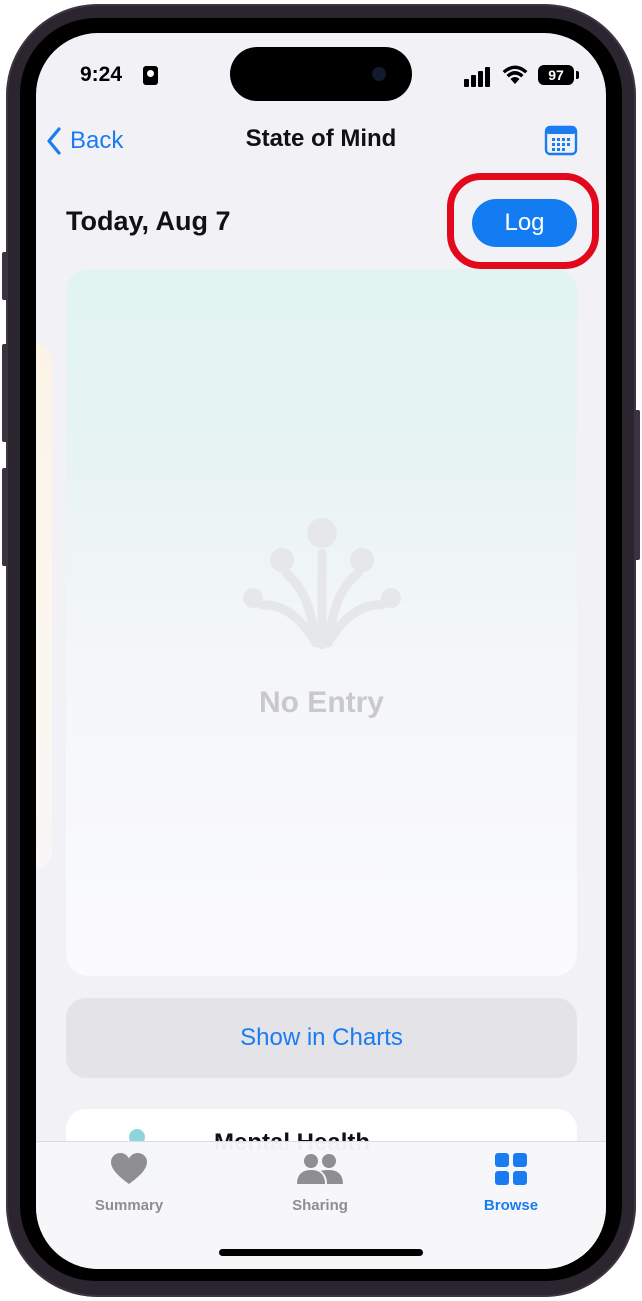 The height and width of the screenshot is (1301, 642). What do you see at coordinates (321, 74) in the screenshot?
I see `dynamic-island` at bounding box center [321, 74].